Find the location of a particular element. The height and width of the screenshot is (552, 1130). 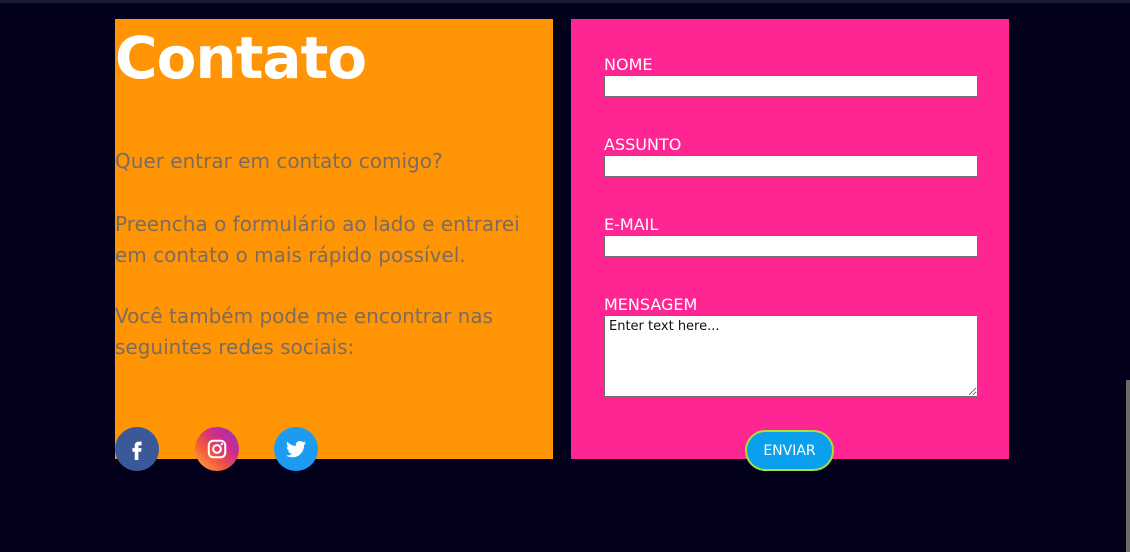

subject-label: ASSUNTO is located at coordinates (643, 144).